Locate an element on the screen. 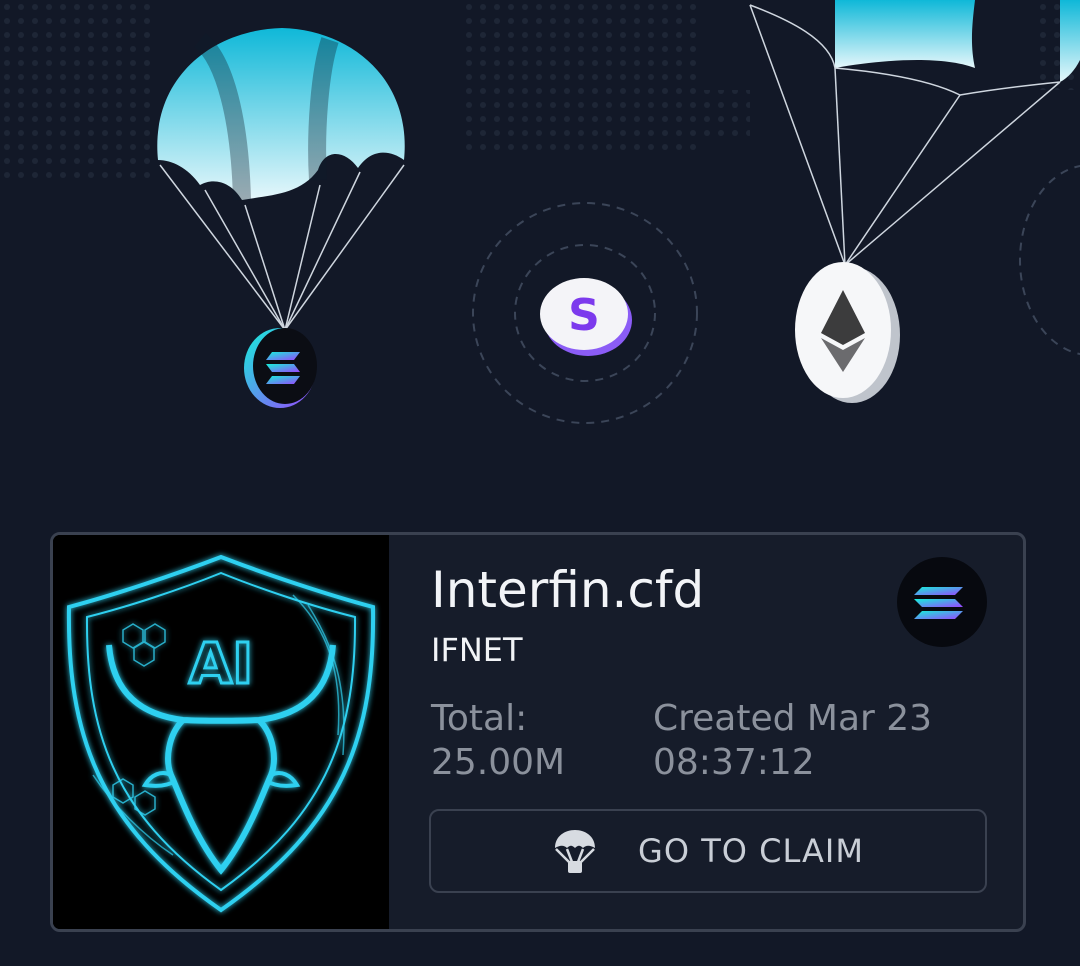 The height and width of the screenshot is (966, 1080). claim-button-label: GO TO CLAIM is located at coordinates (751, 851).